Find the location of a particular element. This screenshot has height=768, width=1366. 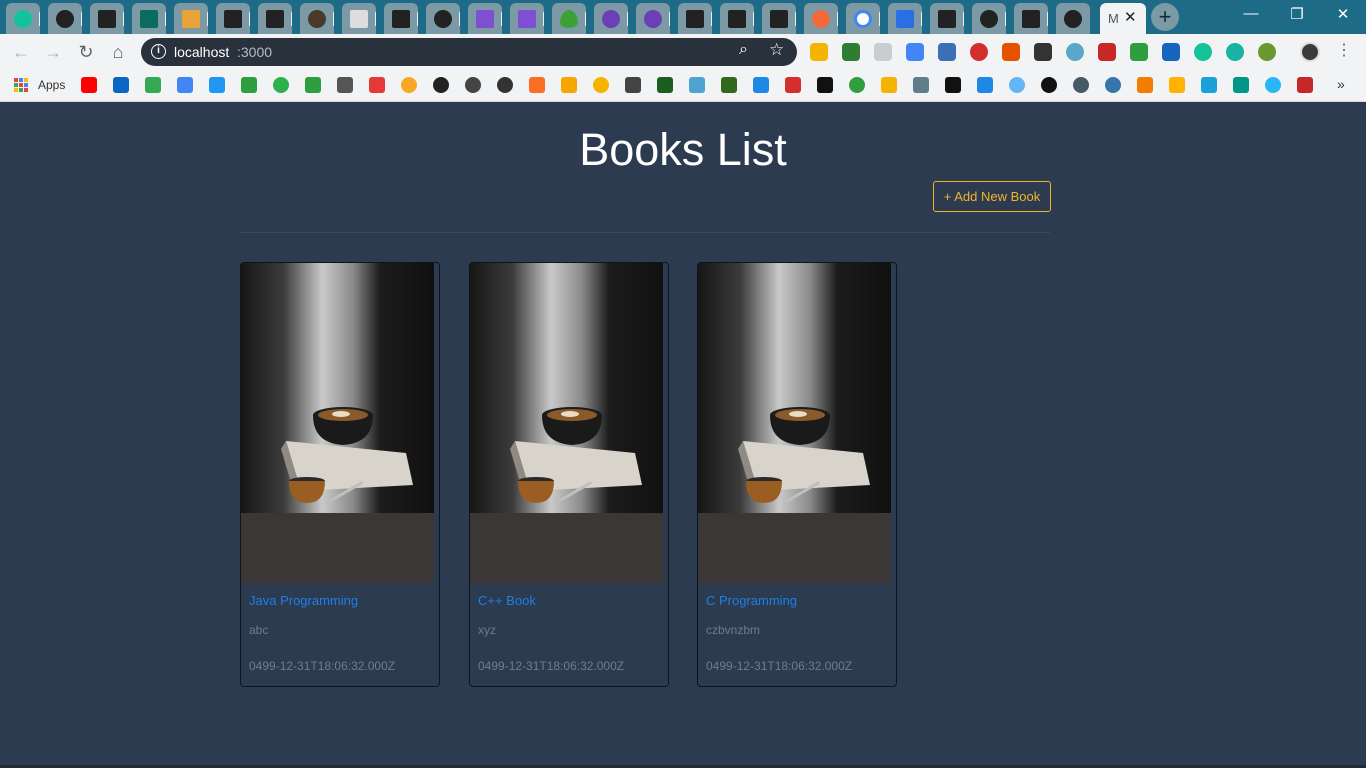

profile-avatar is located at coordinates (1310, 52).